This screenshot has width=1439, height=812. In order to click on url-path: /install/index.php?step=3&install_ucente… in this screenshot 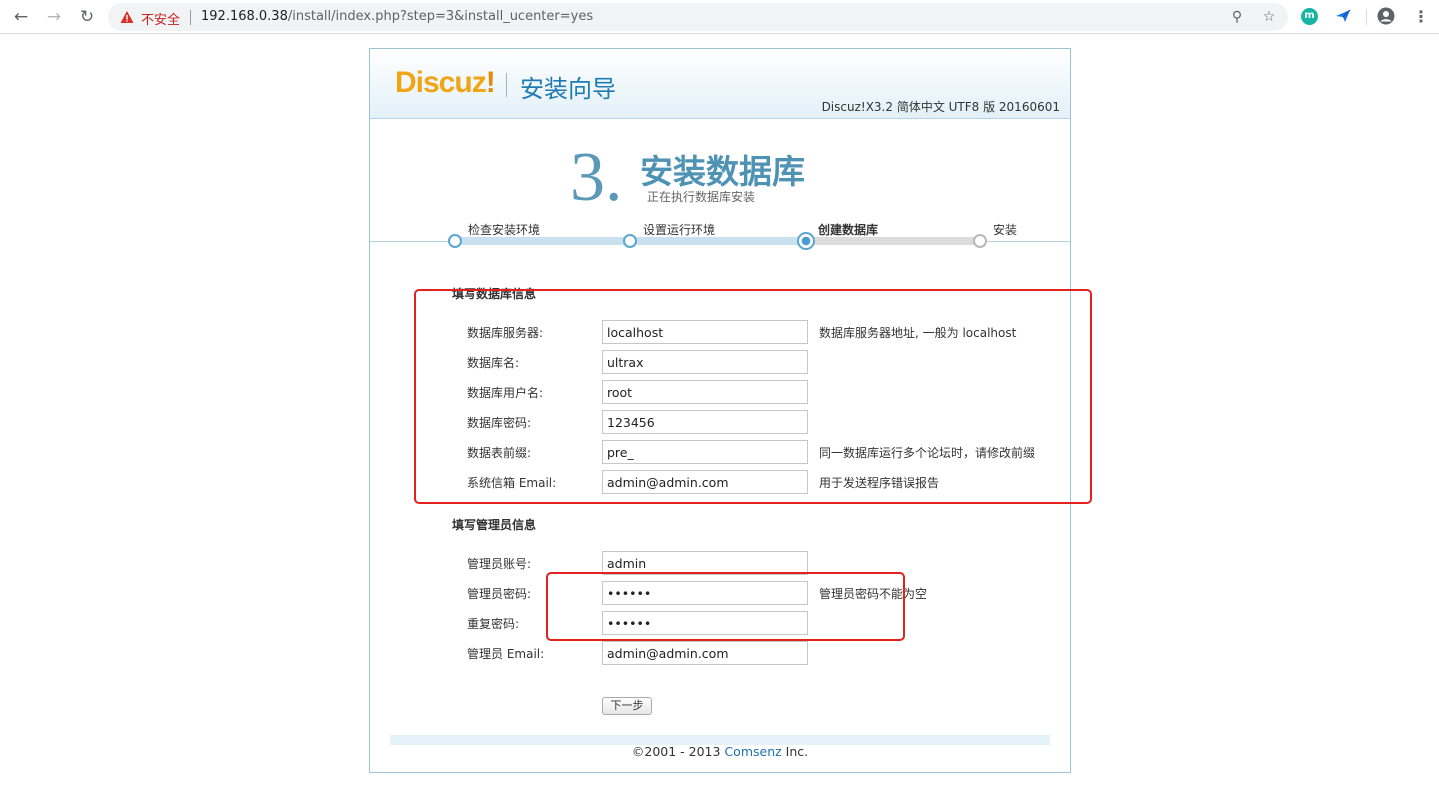, I will do `click(440, 16)`.